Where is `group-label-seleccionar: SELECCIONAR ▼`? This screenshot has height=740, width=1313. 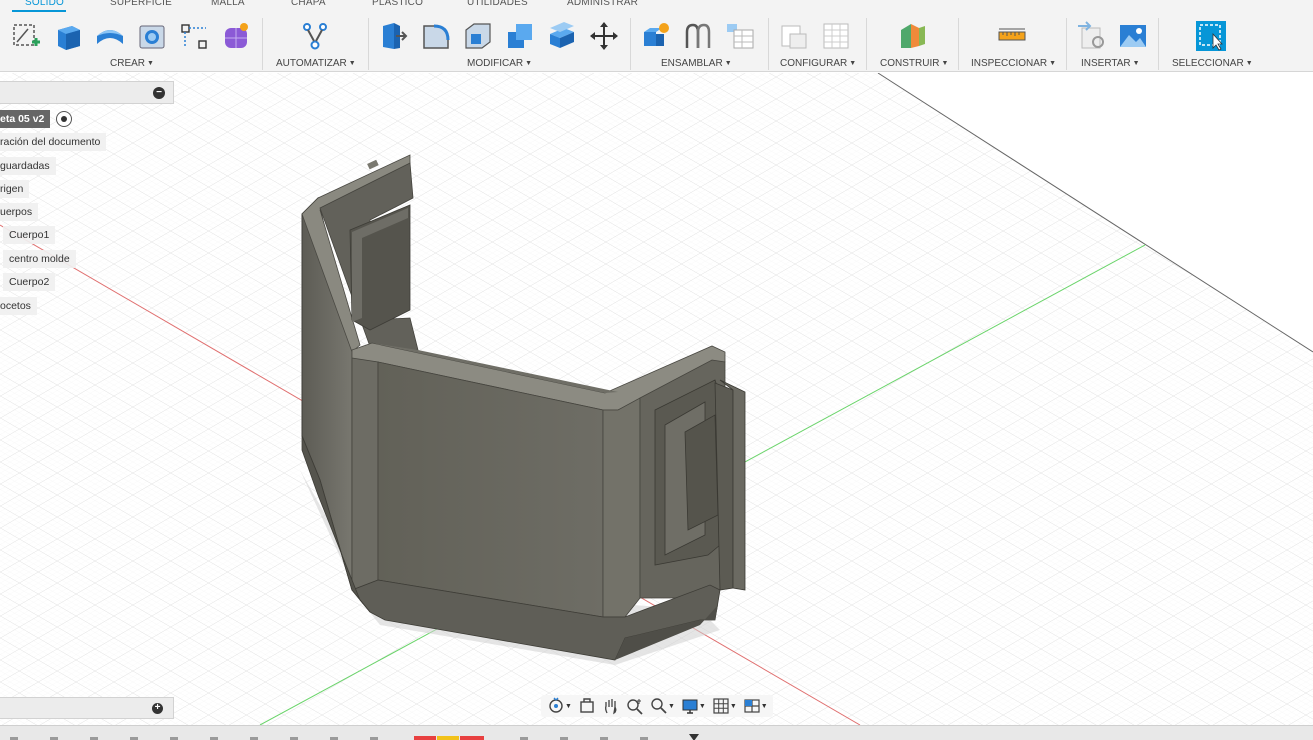 group-label-seleccionar: SELECCIONAR ▼ is located at coordinates (1212, 63).